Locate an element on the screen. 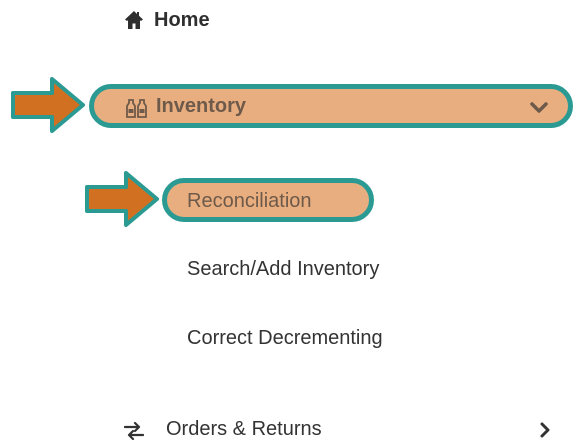  annotation-arrow-reconciliation is located at coordinates (122, 199).